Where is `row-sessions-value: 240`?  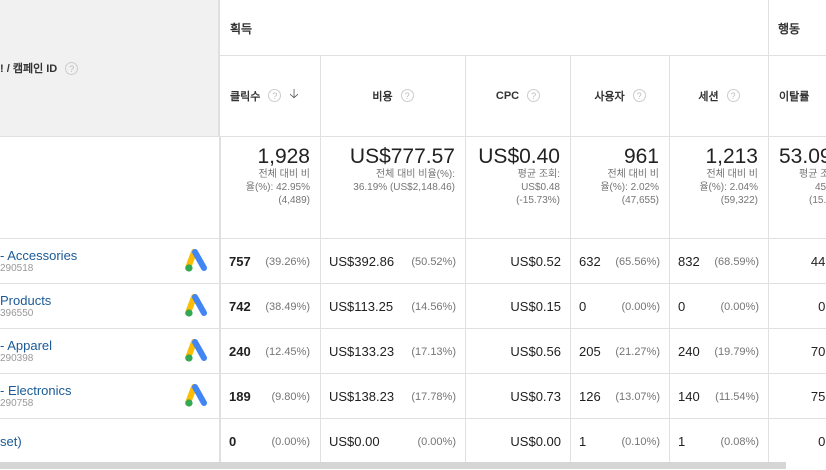
row-sessions-value: 240 is located at coordinates (689, 351).